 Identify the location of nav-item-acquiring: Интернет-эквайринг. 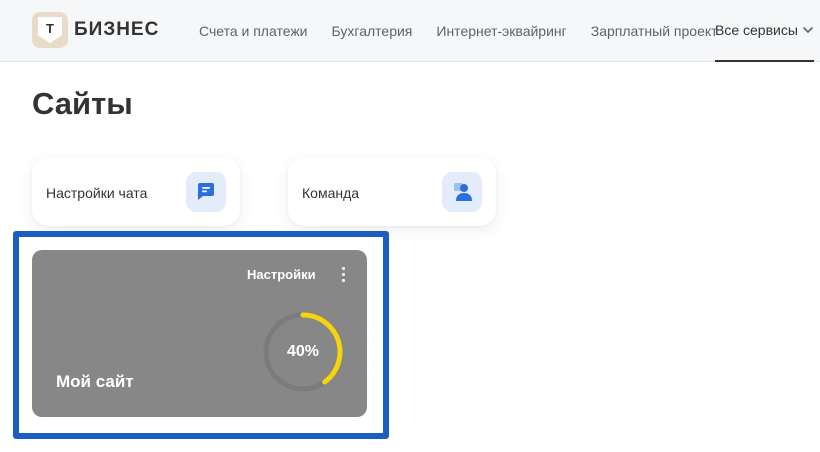
(501, 31).